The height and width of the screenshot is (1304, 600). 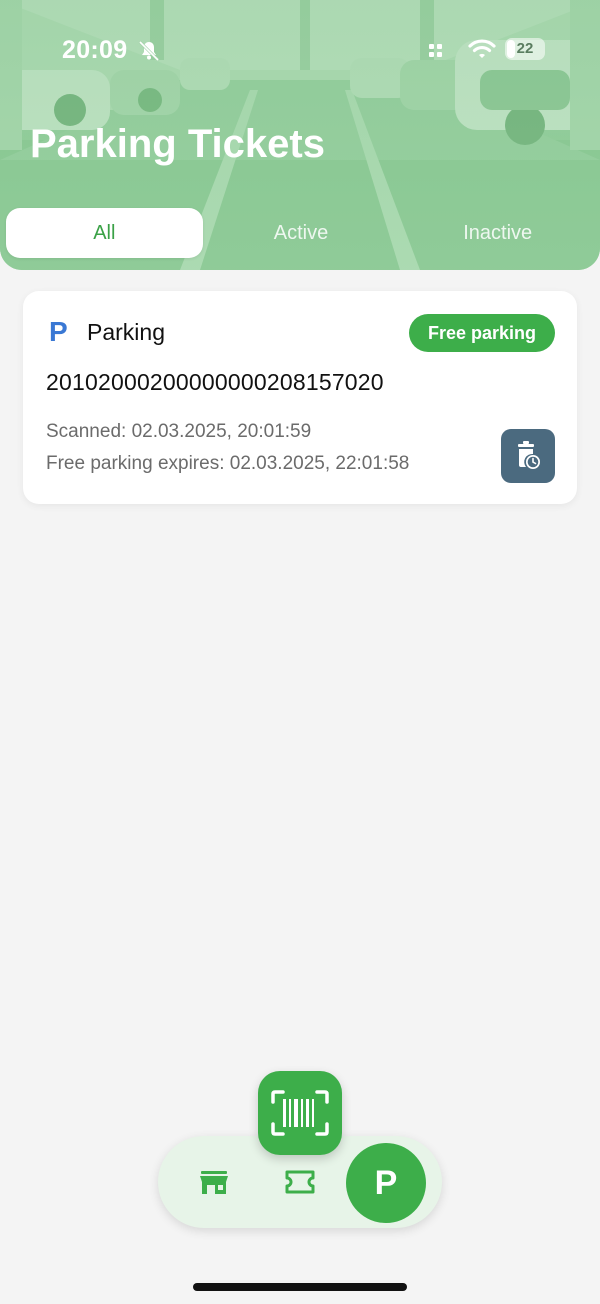 I want to click on tab-inactive: Inactive, so click(x=497, y=233).